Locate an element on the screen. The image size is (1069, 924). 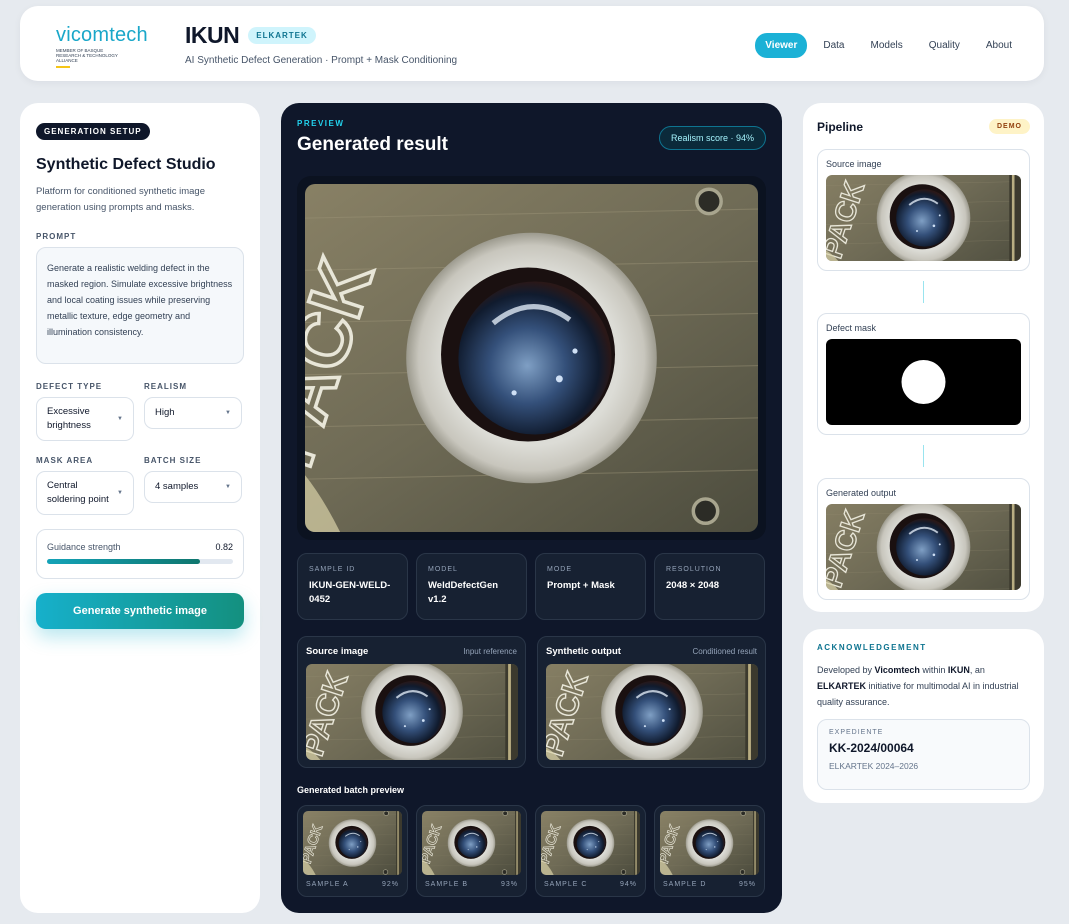
expediente-years: ELKARTEK 2024–2026 is located at coordinates (874, 766).